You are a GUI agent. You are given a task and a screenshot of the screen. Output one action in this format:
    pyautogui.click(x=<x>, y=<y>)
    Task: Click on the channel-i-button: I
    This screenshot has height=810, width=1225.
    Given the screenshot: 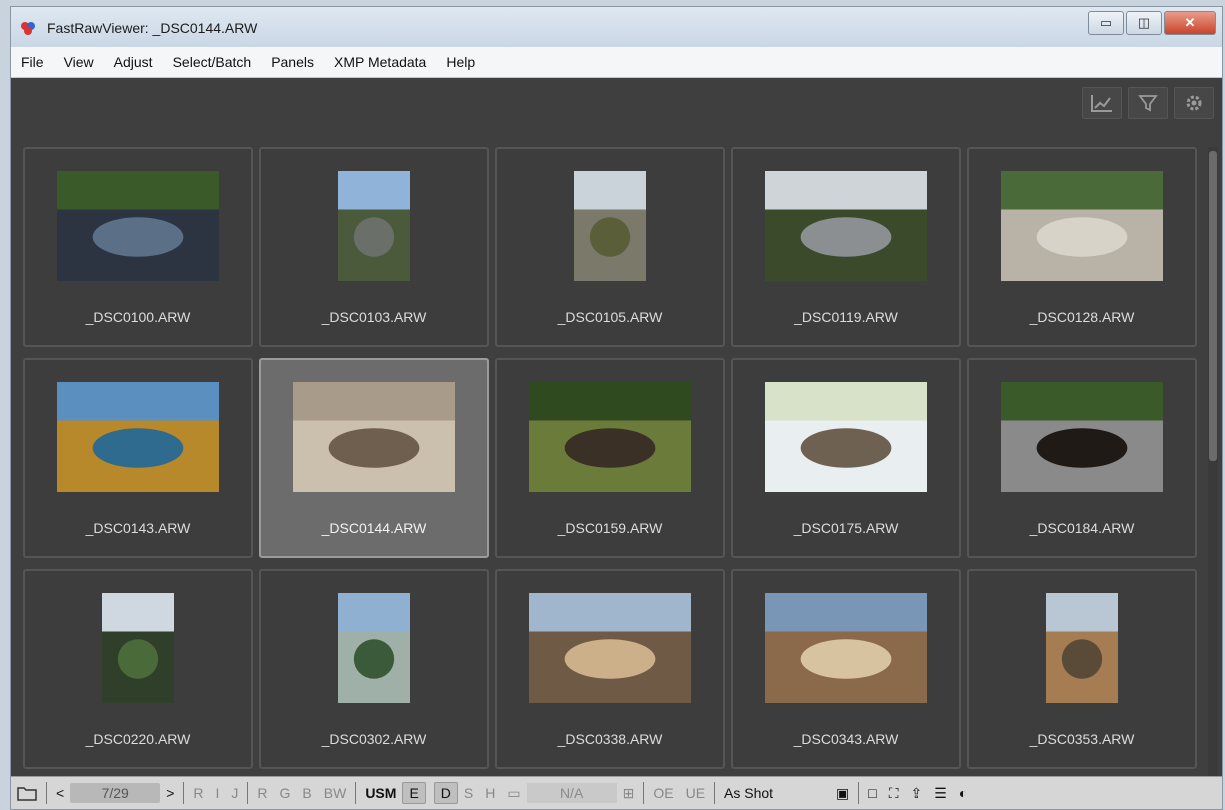 What is the action you would take?
    pyautogui.click(x=218, y=793)
    